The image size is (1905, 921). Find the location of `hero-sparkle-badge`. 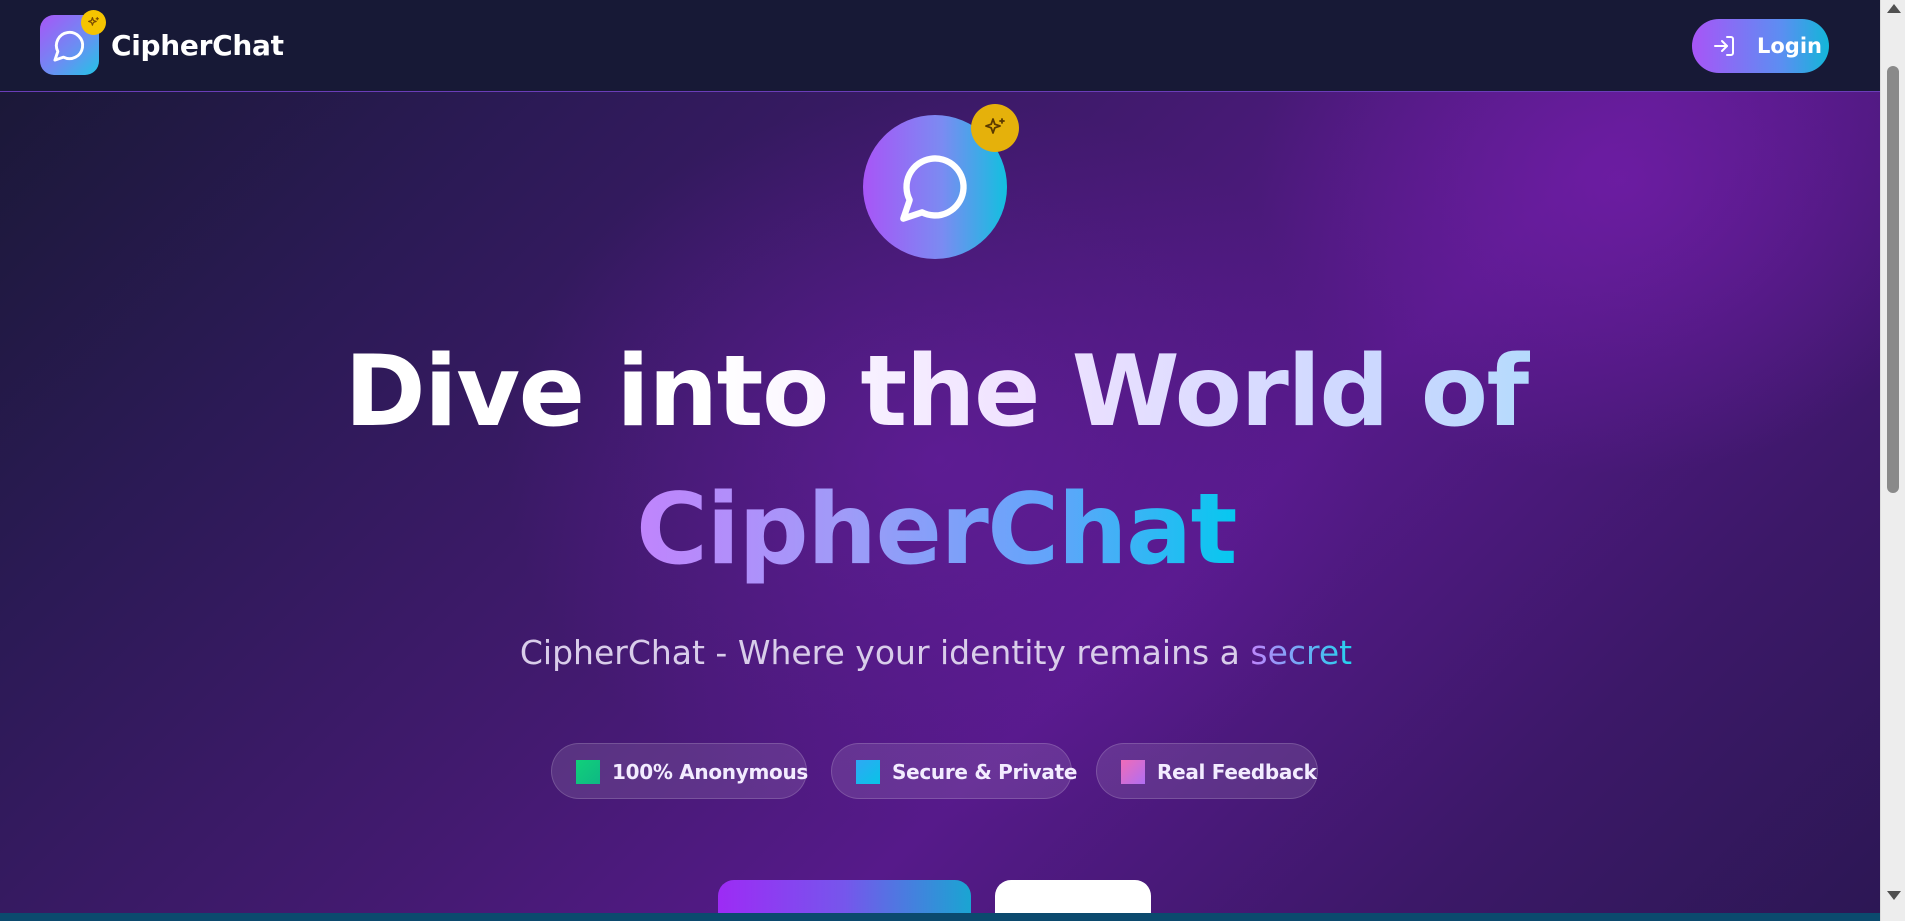

hero-sparkle-badge is located at coordinates (995, 128).